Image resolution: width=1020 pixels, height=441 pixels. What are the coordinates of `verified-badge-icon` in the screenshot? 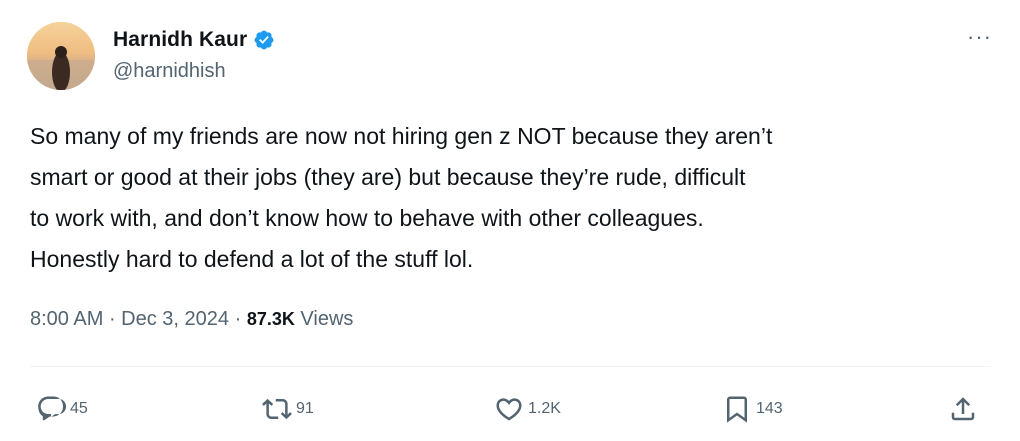 It's located at (264, 40).